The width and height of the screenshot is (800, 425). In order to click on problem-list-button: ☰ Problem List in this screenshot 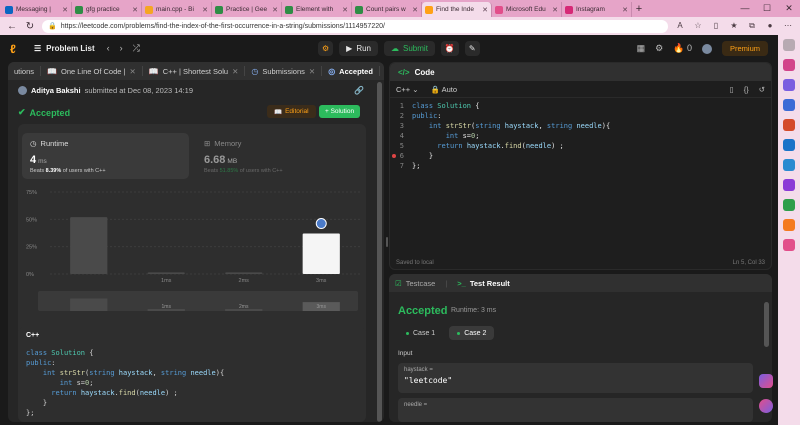, I will do `click(64, 48)`.